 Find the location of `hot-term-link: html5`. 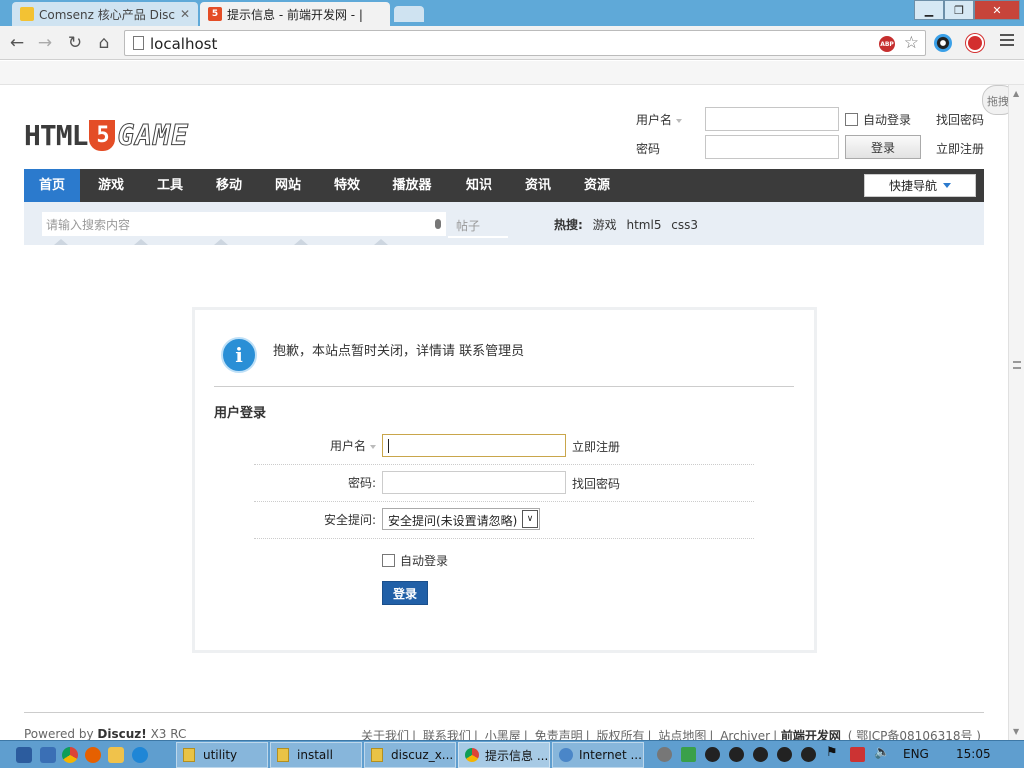

hot-term-link: html5 is located at coordinates (643, 225).